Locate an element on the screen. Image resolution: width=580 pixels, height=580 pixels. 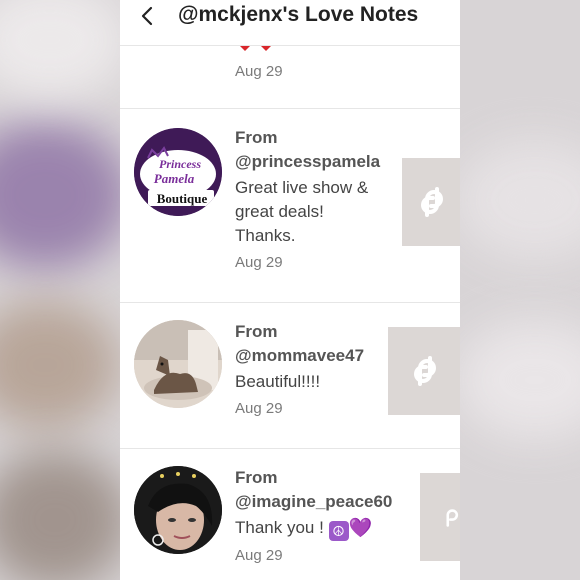
dog-photo-icon is located at coordinates (178, 364).